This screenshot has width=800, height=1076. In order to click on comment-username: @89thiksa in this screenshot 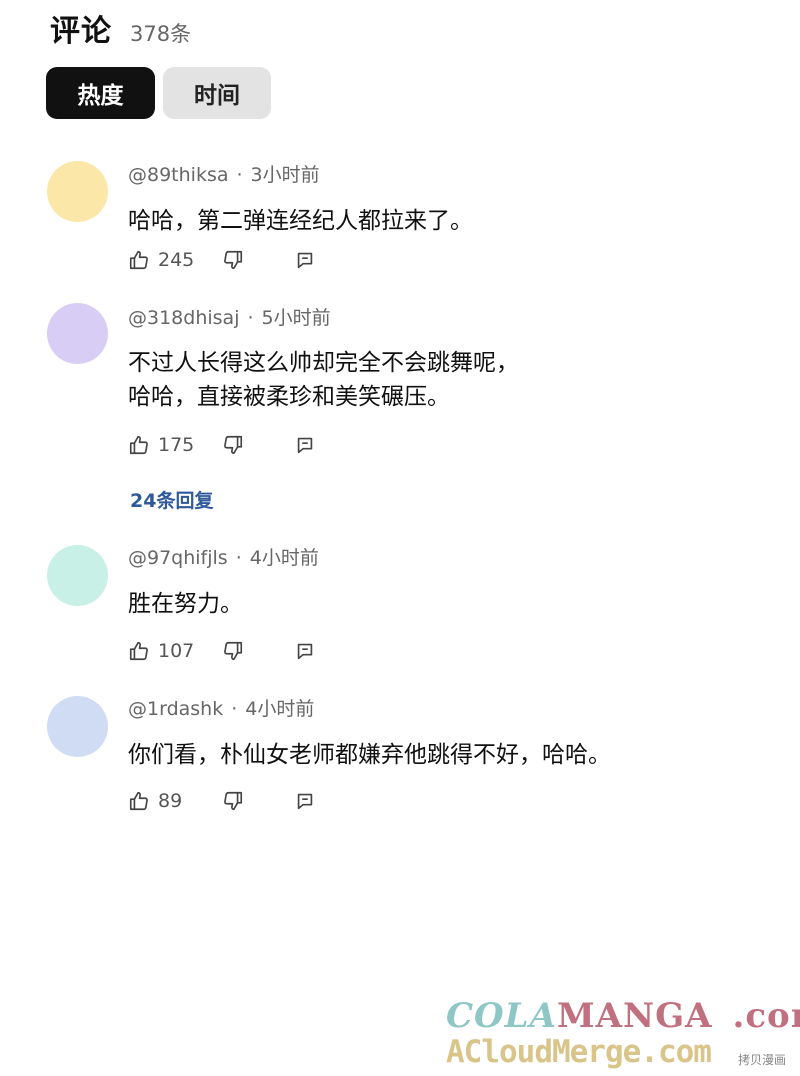, I will do `click(178, 175)`.